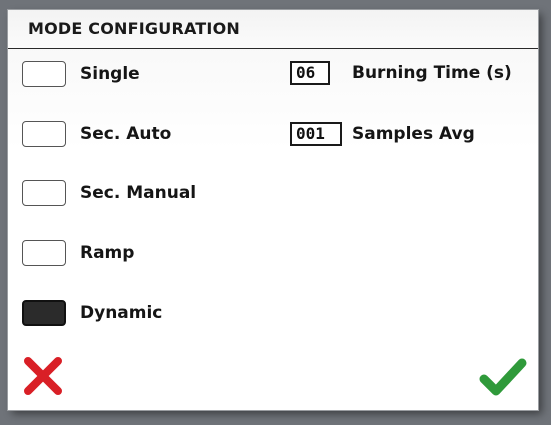 The width and height of the screenshot is (551, 425). I want to click on samples-avg-field: 001, so click(316, 134).